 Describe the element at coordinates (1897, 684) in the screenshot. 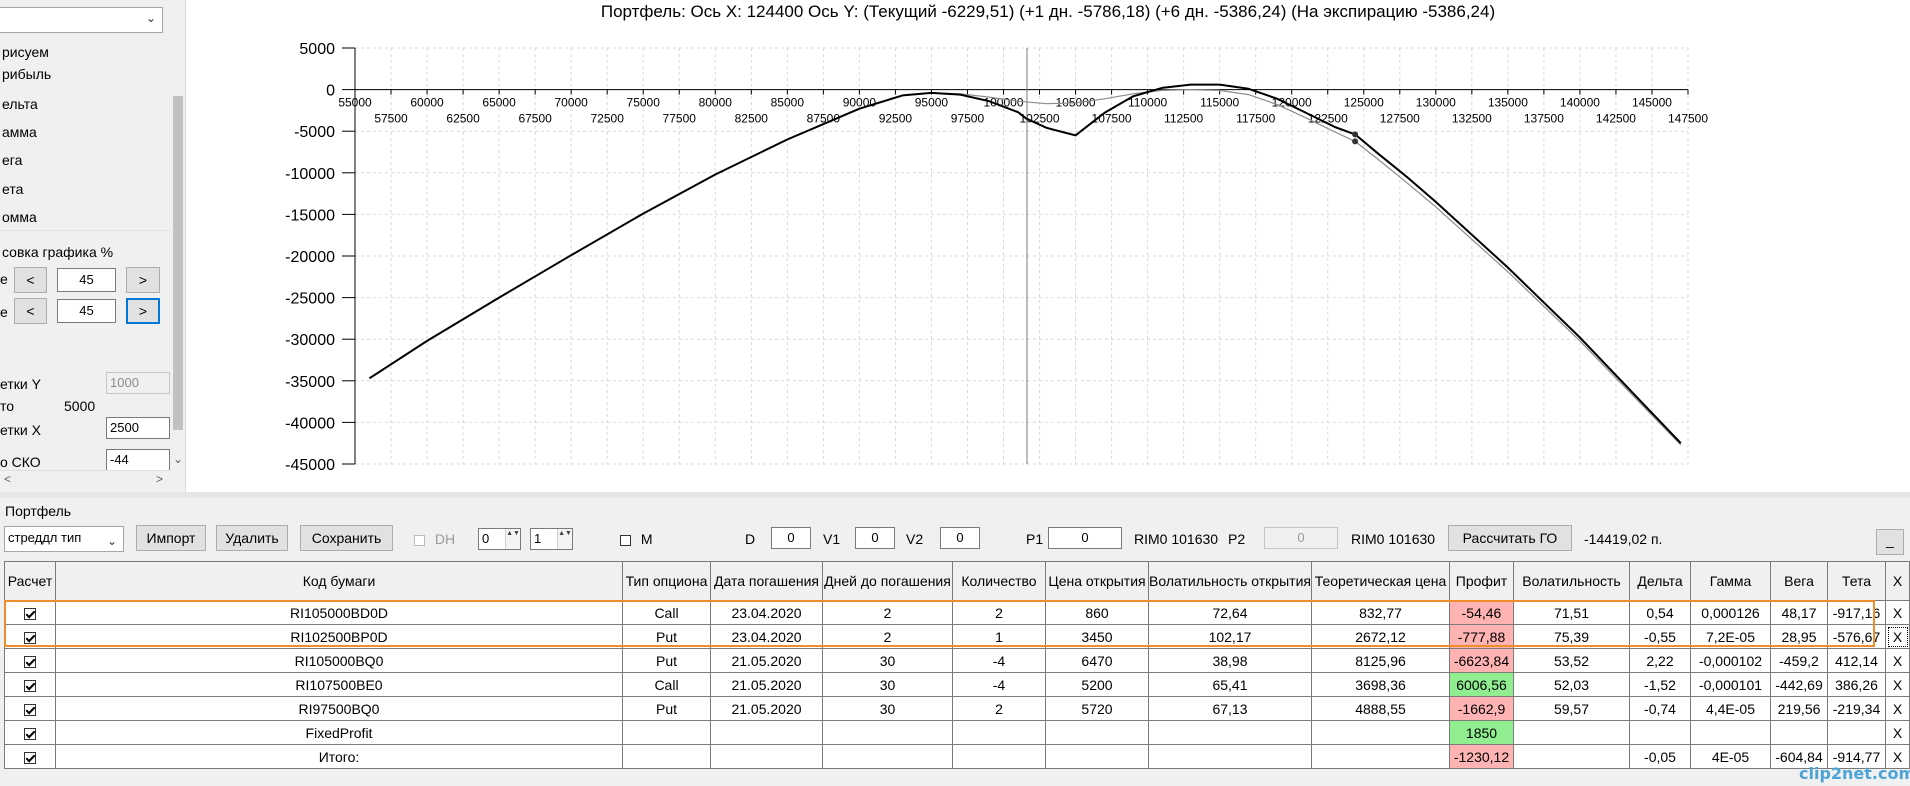

I see `delete-row-button: X` at that location.